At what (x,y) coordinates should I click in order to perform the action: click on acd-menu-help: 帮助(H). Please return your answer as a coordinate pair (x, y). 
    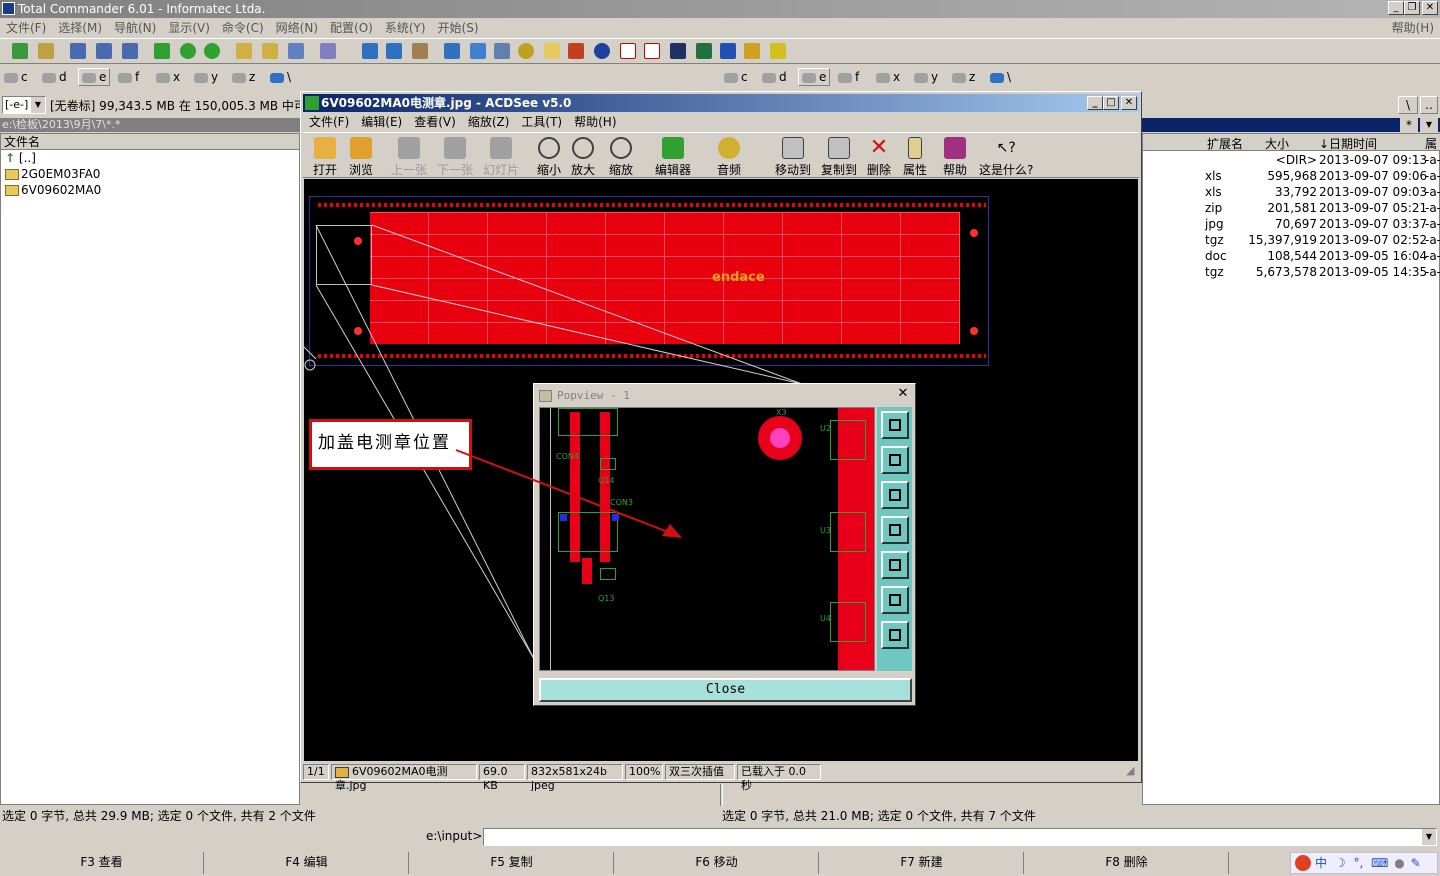
    Looking at the image, I should click on (595, 122).